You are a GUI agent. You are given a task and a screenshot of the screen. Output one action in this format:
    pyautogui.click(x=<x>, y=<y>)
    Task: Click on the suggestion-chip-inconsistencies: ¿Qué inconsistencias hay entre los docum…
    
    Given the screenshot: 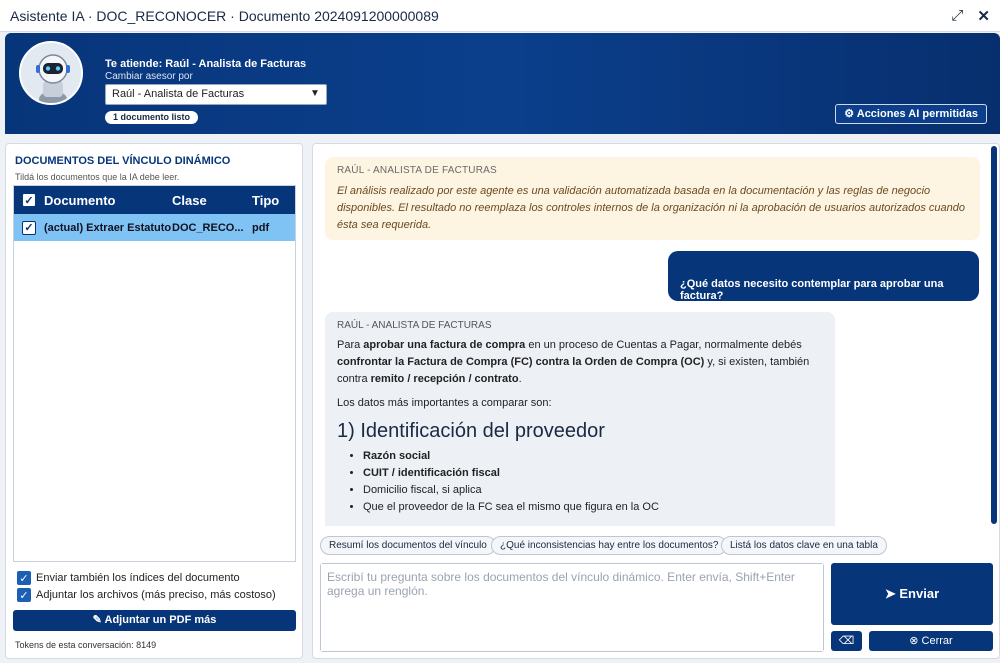 What is the action you would take?
    pyautogui.click(x=609, y=545)
    